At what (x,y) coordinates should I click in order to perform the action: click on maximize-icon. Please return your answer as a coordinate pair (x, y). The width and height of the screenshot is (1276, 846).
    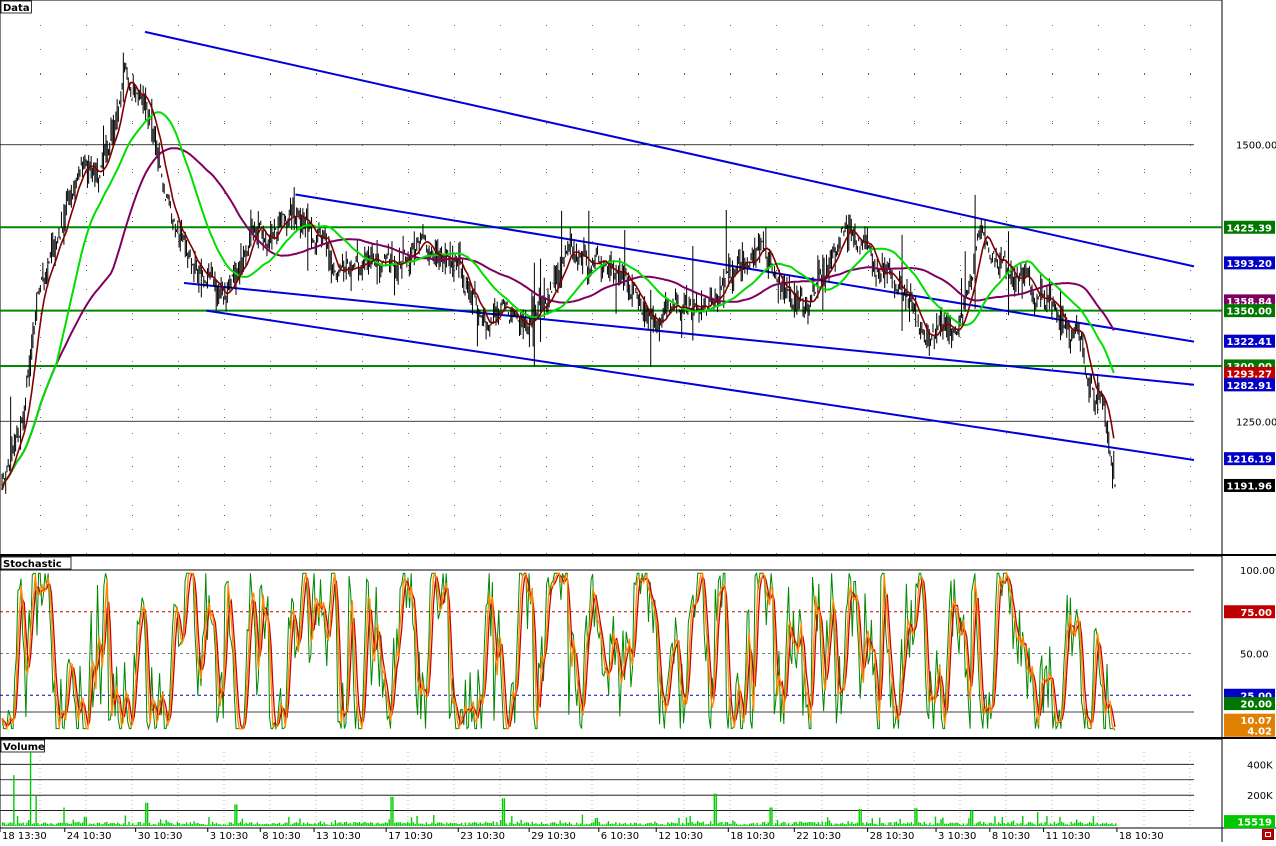
    Looking at the image, I should click on (1268, 834).